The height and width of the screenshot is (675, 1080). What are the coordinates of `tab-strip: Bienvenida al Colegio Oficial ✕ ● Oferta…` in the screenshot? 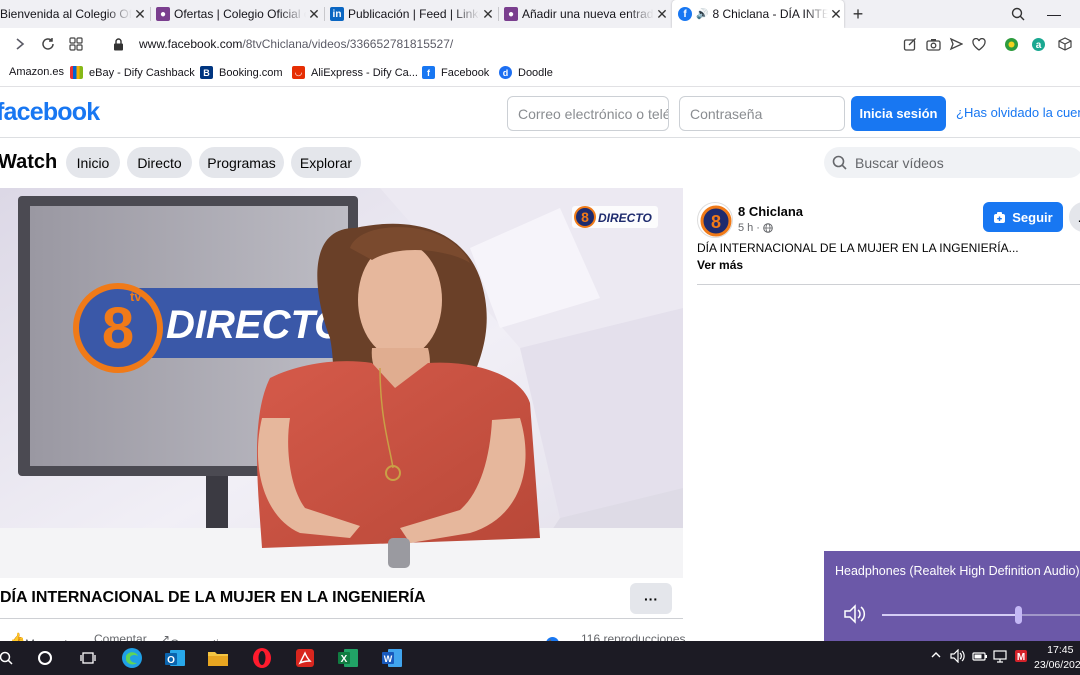 It's located at (540, 14).